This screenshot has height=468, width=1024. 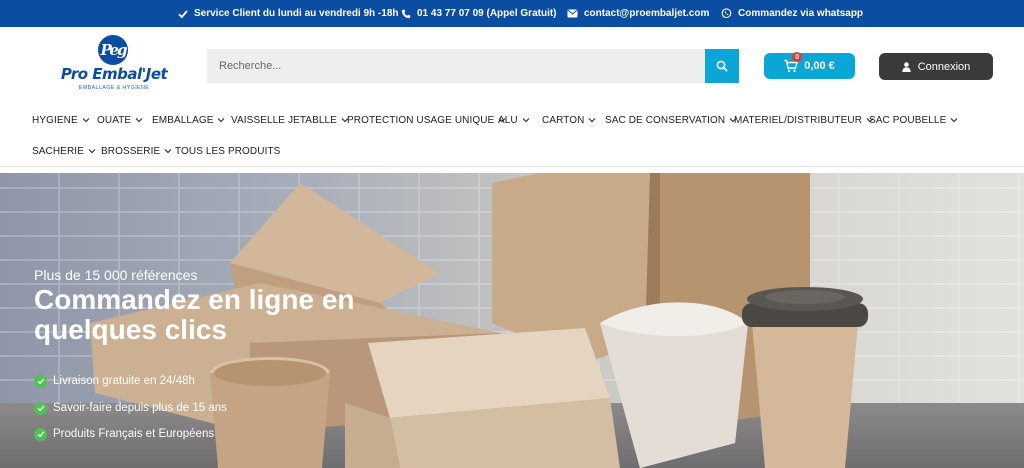 I want to click on nav-item-label: HYGIENE, so click(x=55, y=120).